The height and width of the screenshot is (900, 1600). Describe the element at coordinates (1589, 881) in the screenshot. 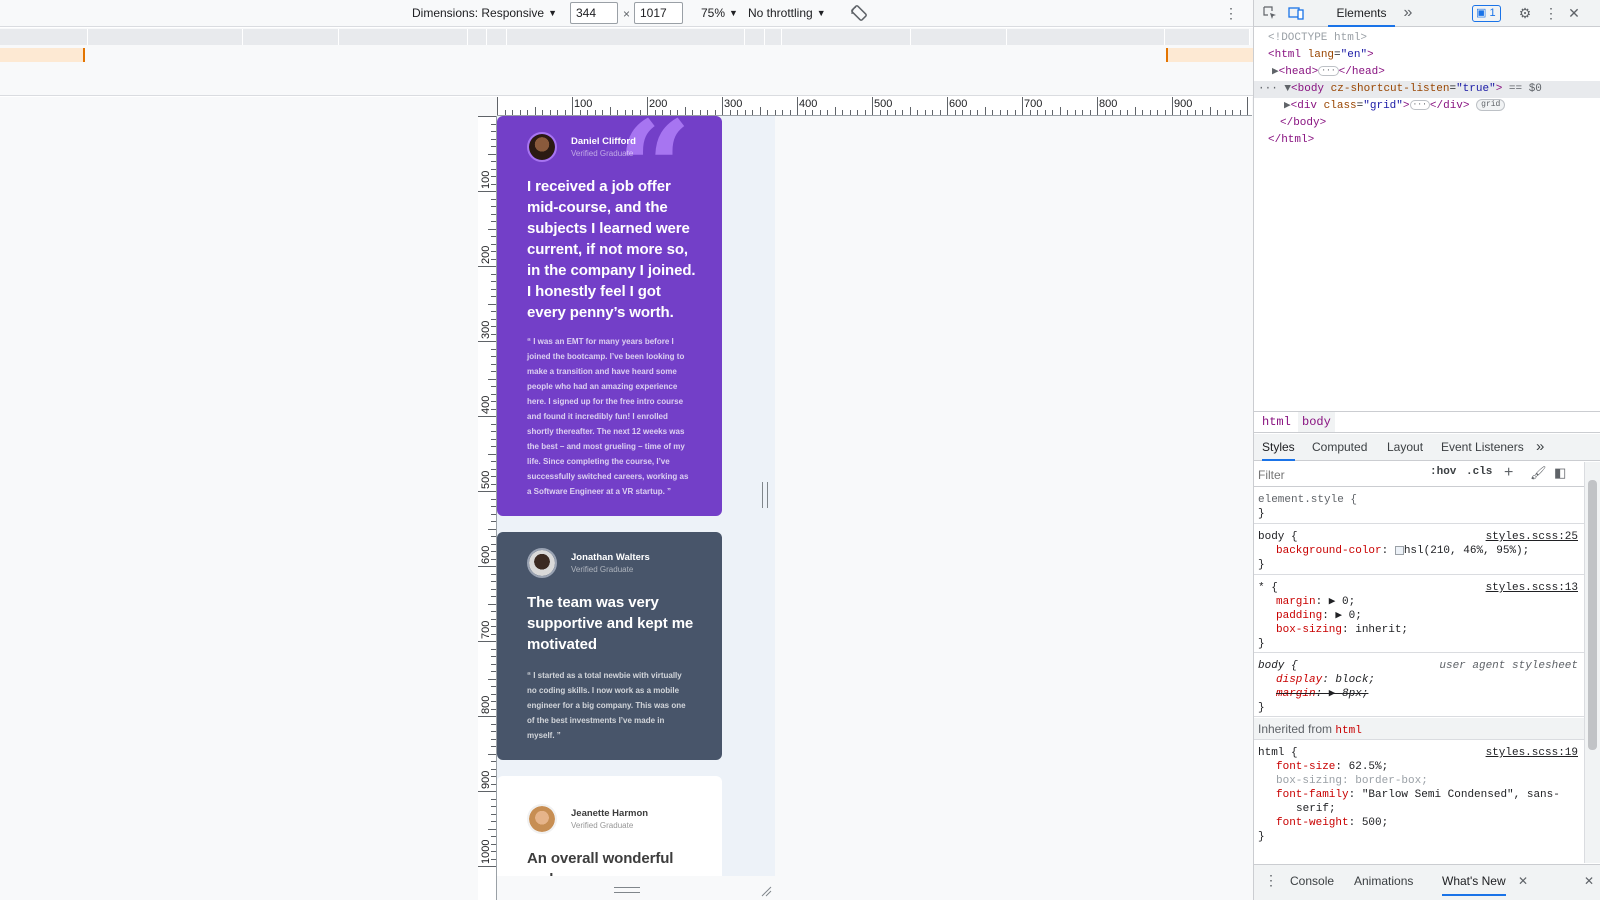

I see `close-drawer-icon: ✕` at that location.